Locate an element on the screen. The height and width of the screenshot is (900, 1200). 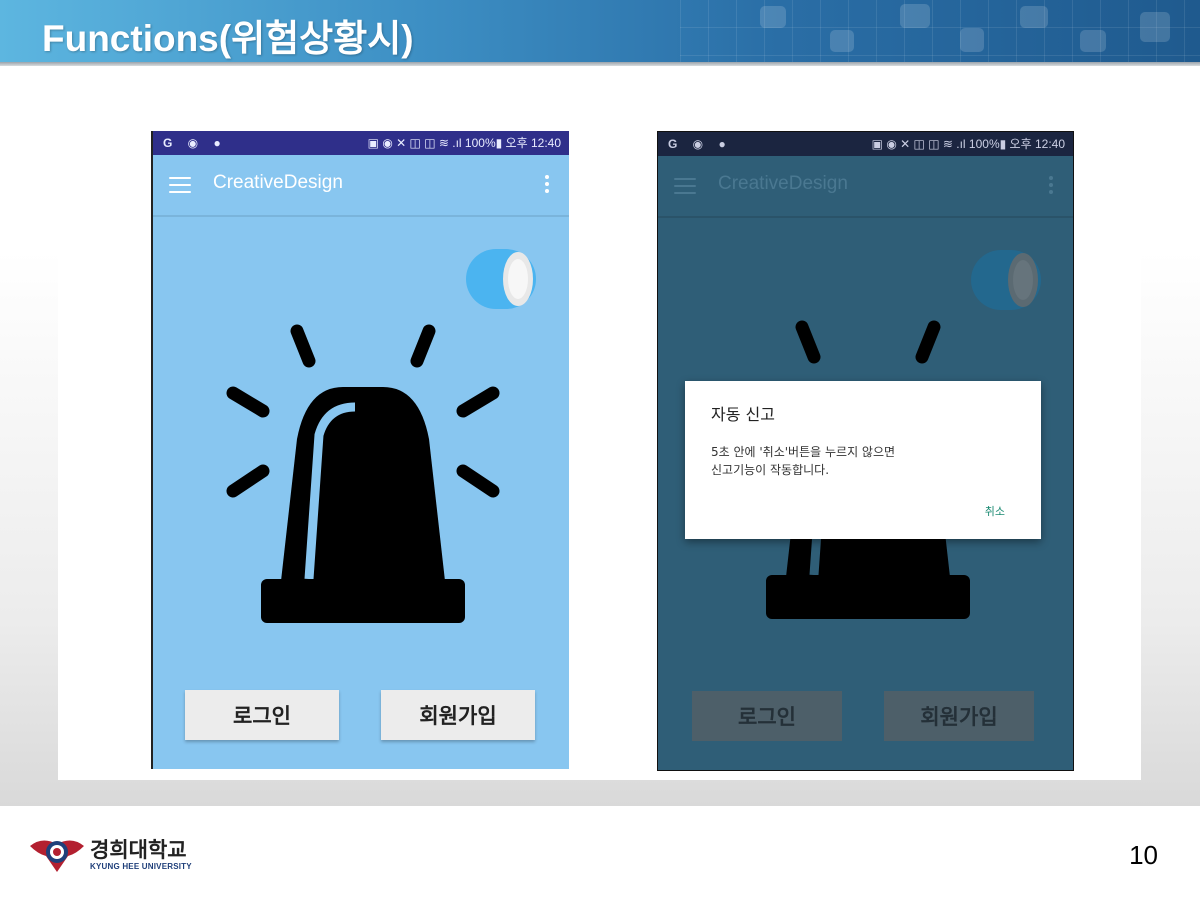
university-name: 경희대학교 is located at coordinates (138, 850).